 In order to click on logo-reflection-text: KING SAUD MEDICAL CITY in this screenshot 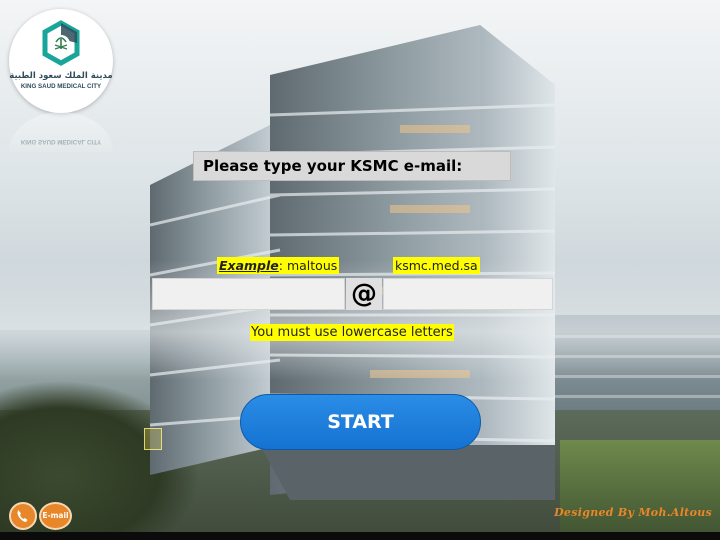, I will do `click(61, 141)`.